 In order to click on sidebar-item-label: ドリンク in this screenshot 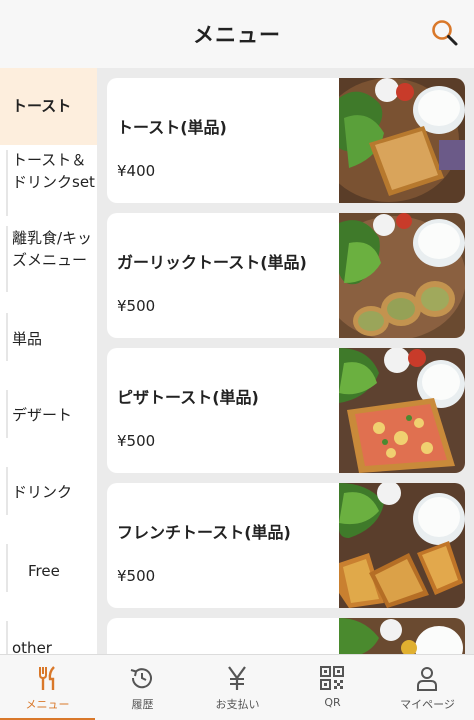, I will do `click(42, 492)`.